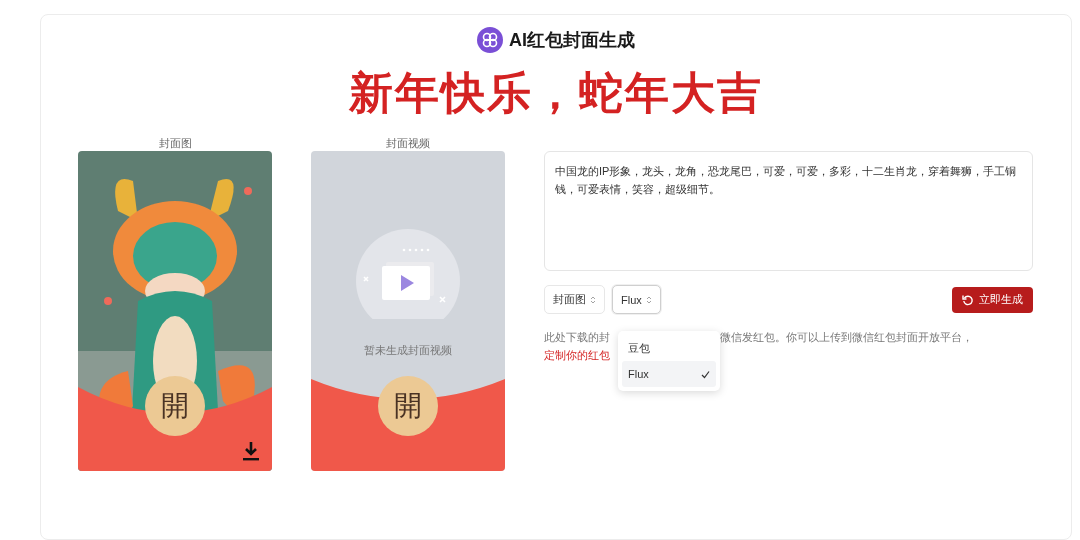 The height and width of the screenshot is (540, 1080). What do you see at coordinates (175, 143) in the screenshot?
I see `preview-label: 封面图` at bounding box center [175, 143].